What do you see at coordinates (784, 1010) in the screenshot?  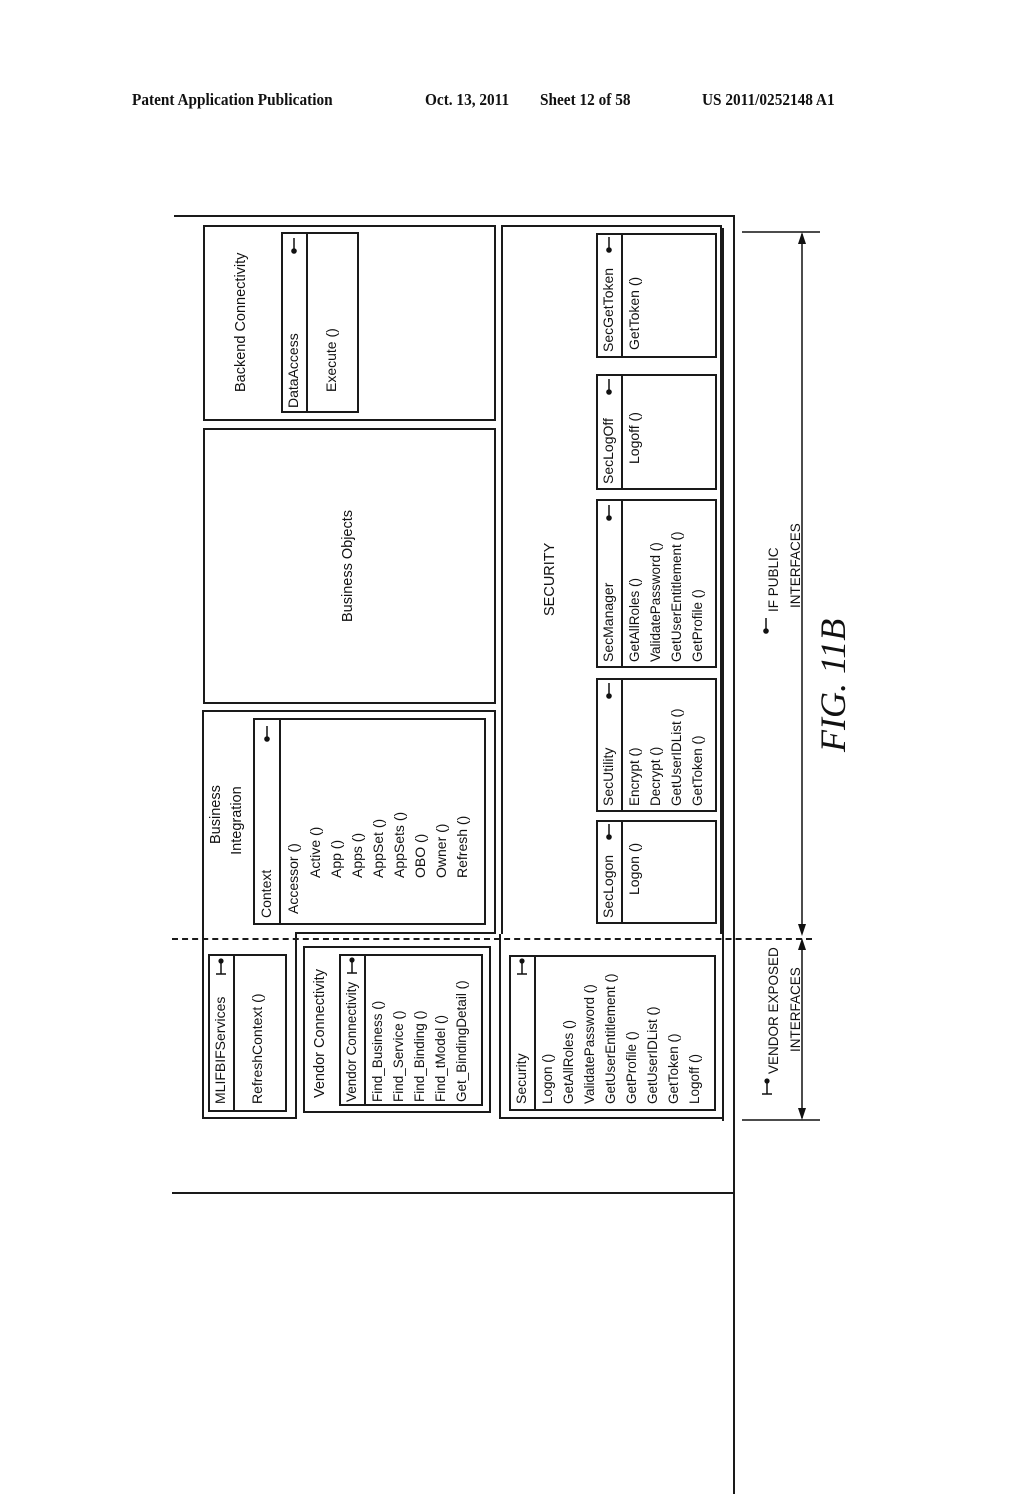 I see `legend-vendor-exposed-interfaces: VENDOR EXPOSED INTERFACES` at bounding box center [784, 1010].